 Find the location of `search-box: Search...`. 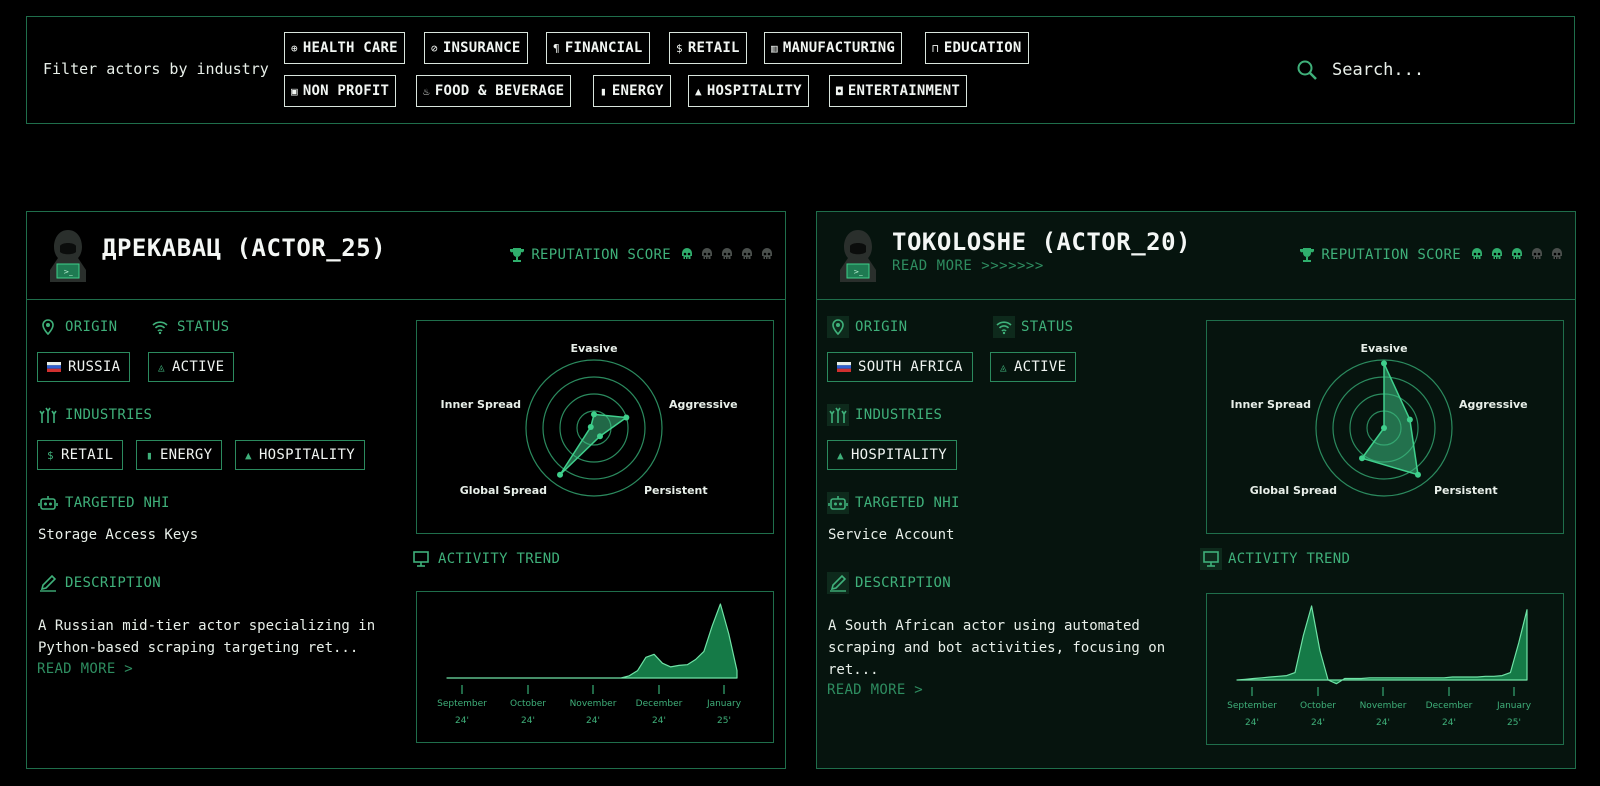

search-box: Search... is located at coordinates (1360, 70).